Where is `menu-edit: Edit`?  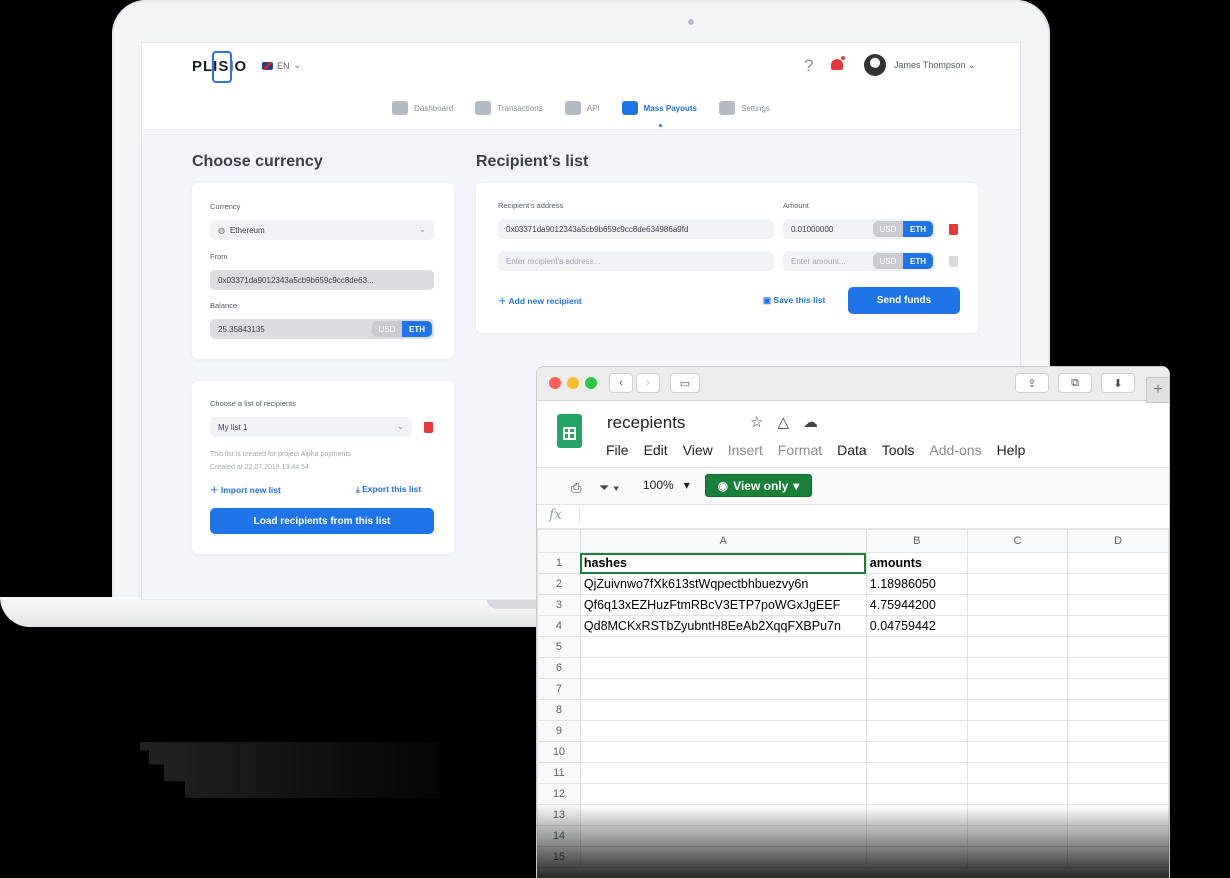 menu-edit: Edit is located at coordinates (656, 450).